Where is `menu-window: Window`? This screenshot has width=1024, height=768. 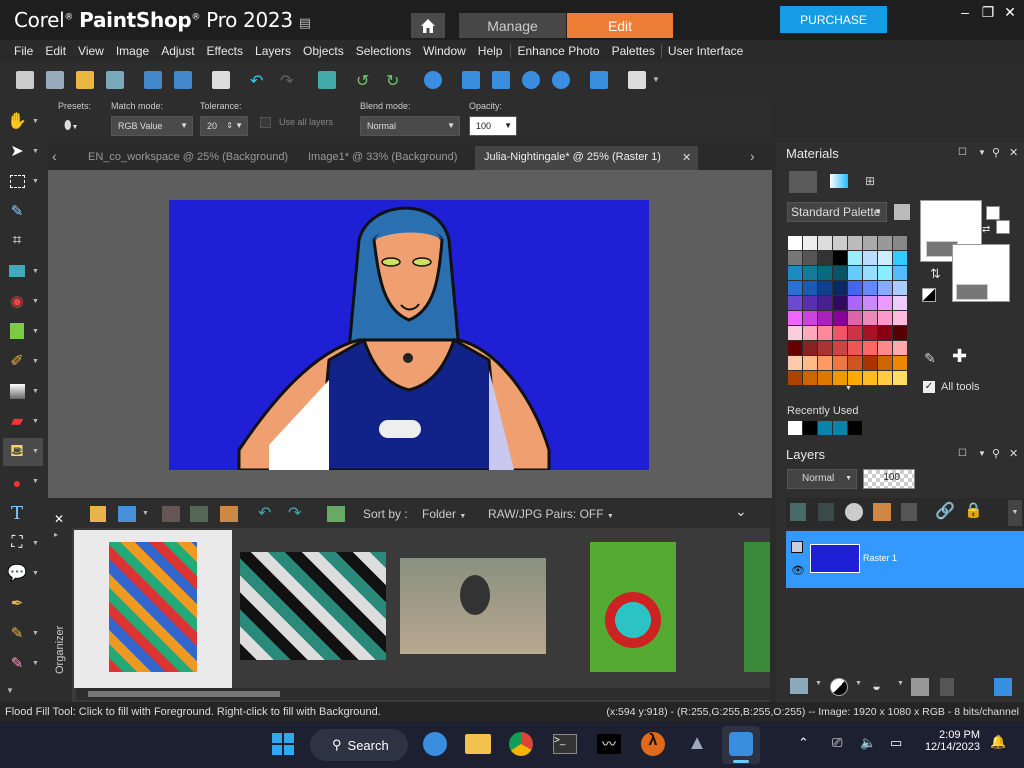 menu-window: Window is located at coordinates (444, 51).